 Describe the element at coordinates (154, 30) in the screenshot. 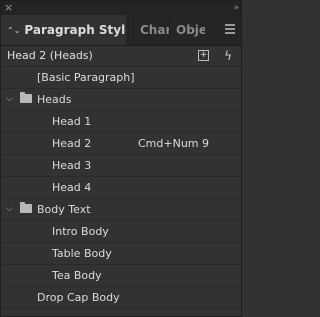

I see `tab-label: Char` at that location.